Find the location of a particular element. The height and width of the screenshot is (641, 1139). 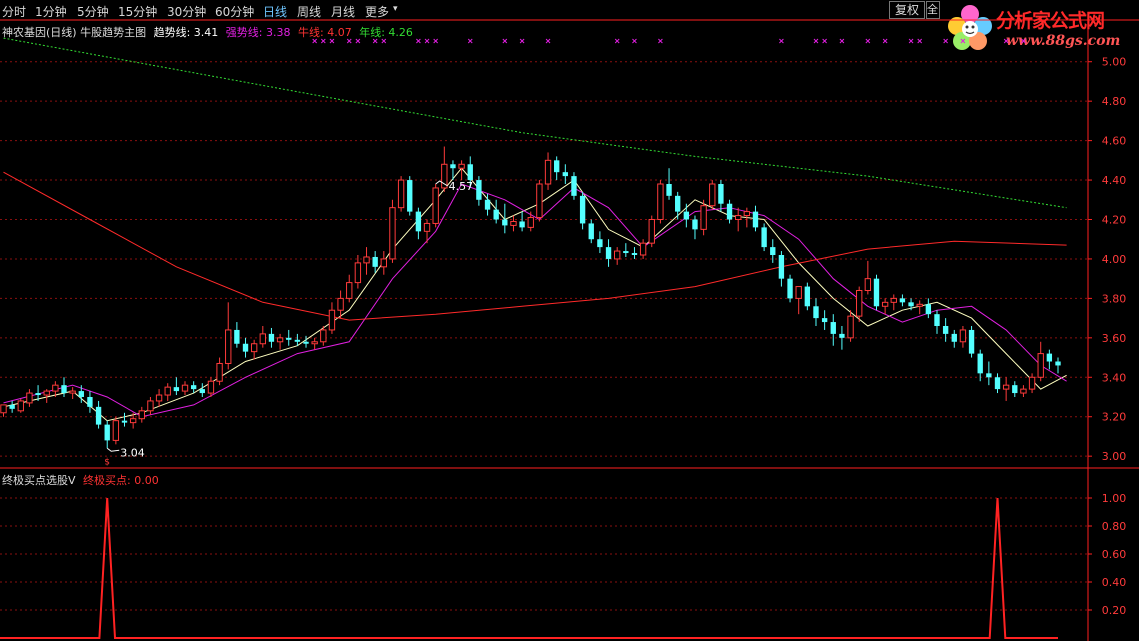

buy-signal-marker: $ is located at coordinates (107, 462).